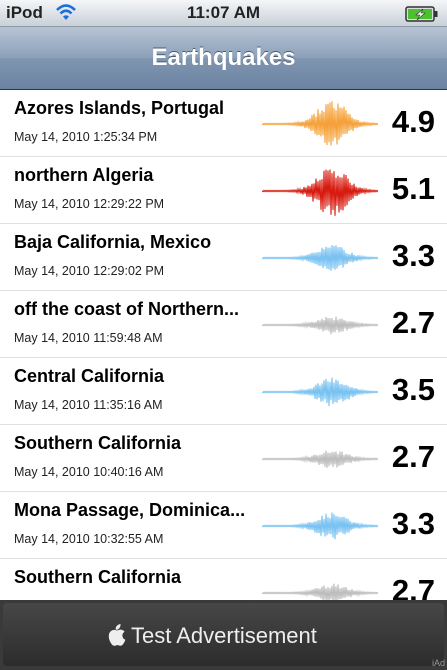 This screenshot has height=670, width=447. Describe the element at coordinates (413, 121) in the screenshot. I see `quake-magnitude: 4.9` at that location.